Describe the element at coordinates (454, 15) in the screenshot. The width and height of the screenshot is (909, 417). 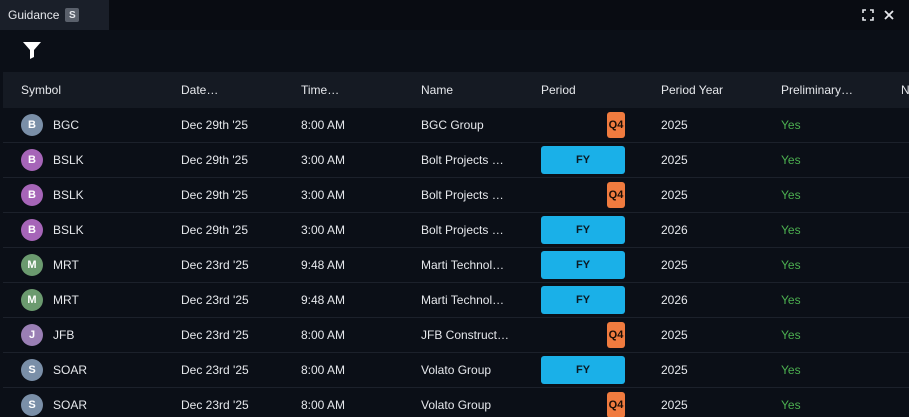
I see `title-bar: Guidance S` at that location.